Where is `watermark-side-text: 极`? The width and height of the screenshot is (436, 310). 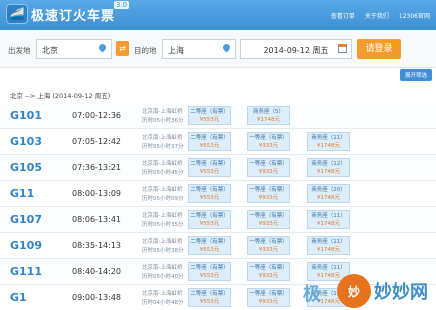 watermark-side-text: 极 is located at coordinates (312, 294).